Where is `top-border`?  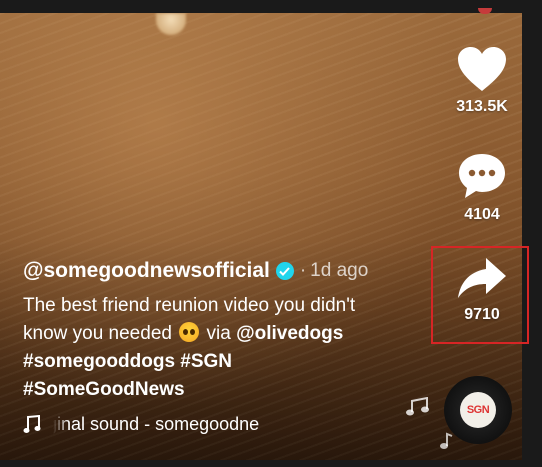
top-border is located at coordinates (271, 6).